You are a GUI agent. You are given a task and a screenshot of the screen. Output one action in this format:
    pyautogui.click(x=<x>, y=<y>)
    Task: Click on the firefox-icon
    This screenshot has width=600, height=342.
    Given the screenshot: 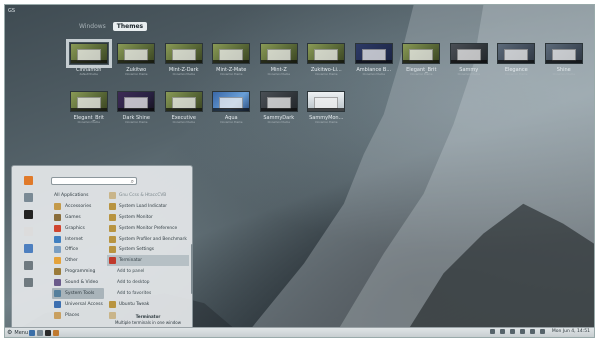 What is the action you would take?
    pyautogui.click(x=28, y=180)
    